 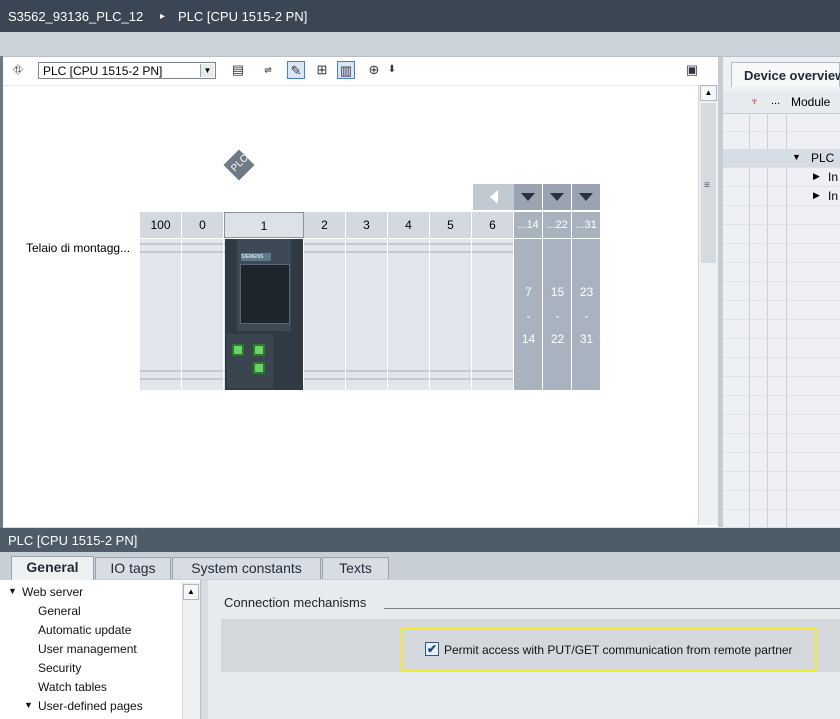 I want to click on tab-system-constants: System constants, so click(x=246, y=568).